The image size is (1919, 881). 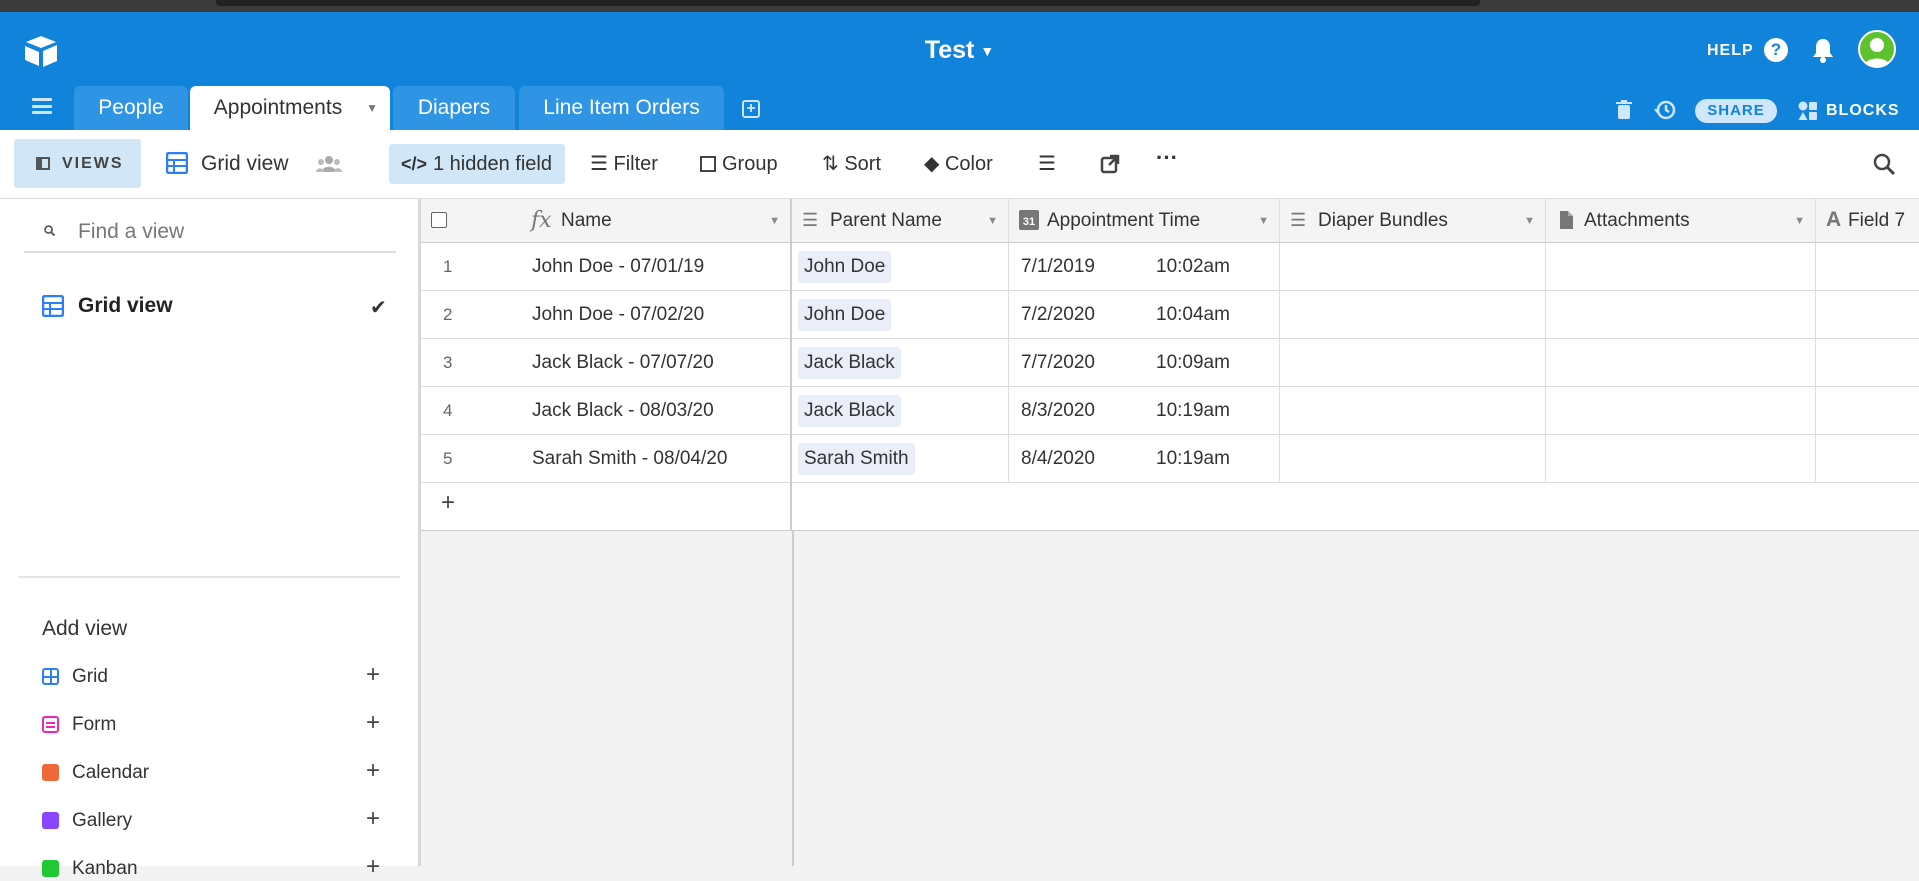 I want to click on hamburger-menu-icon, so click(x=42, y=106).